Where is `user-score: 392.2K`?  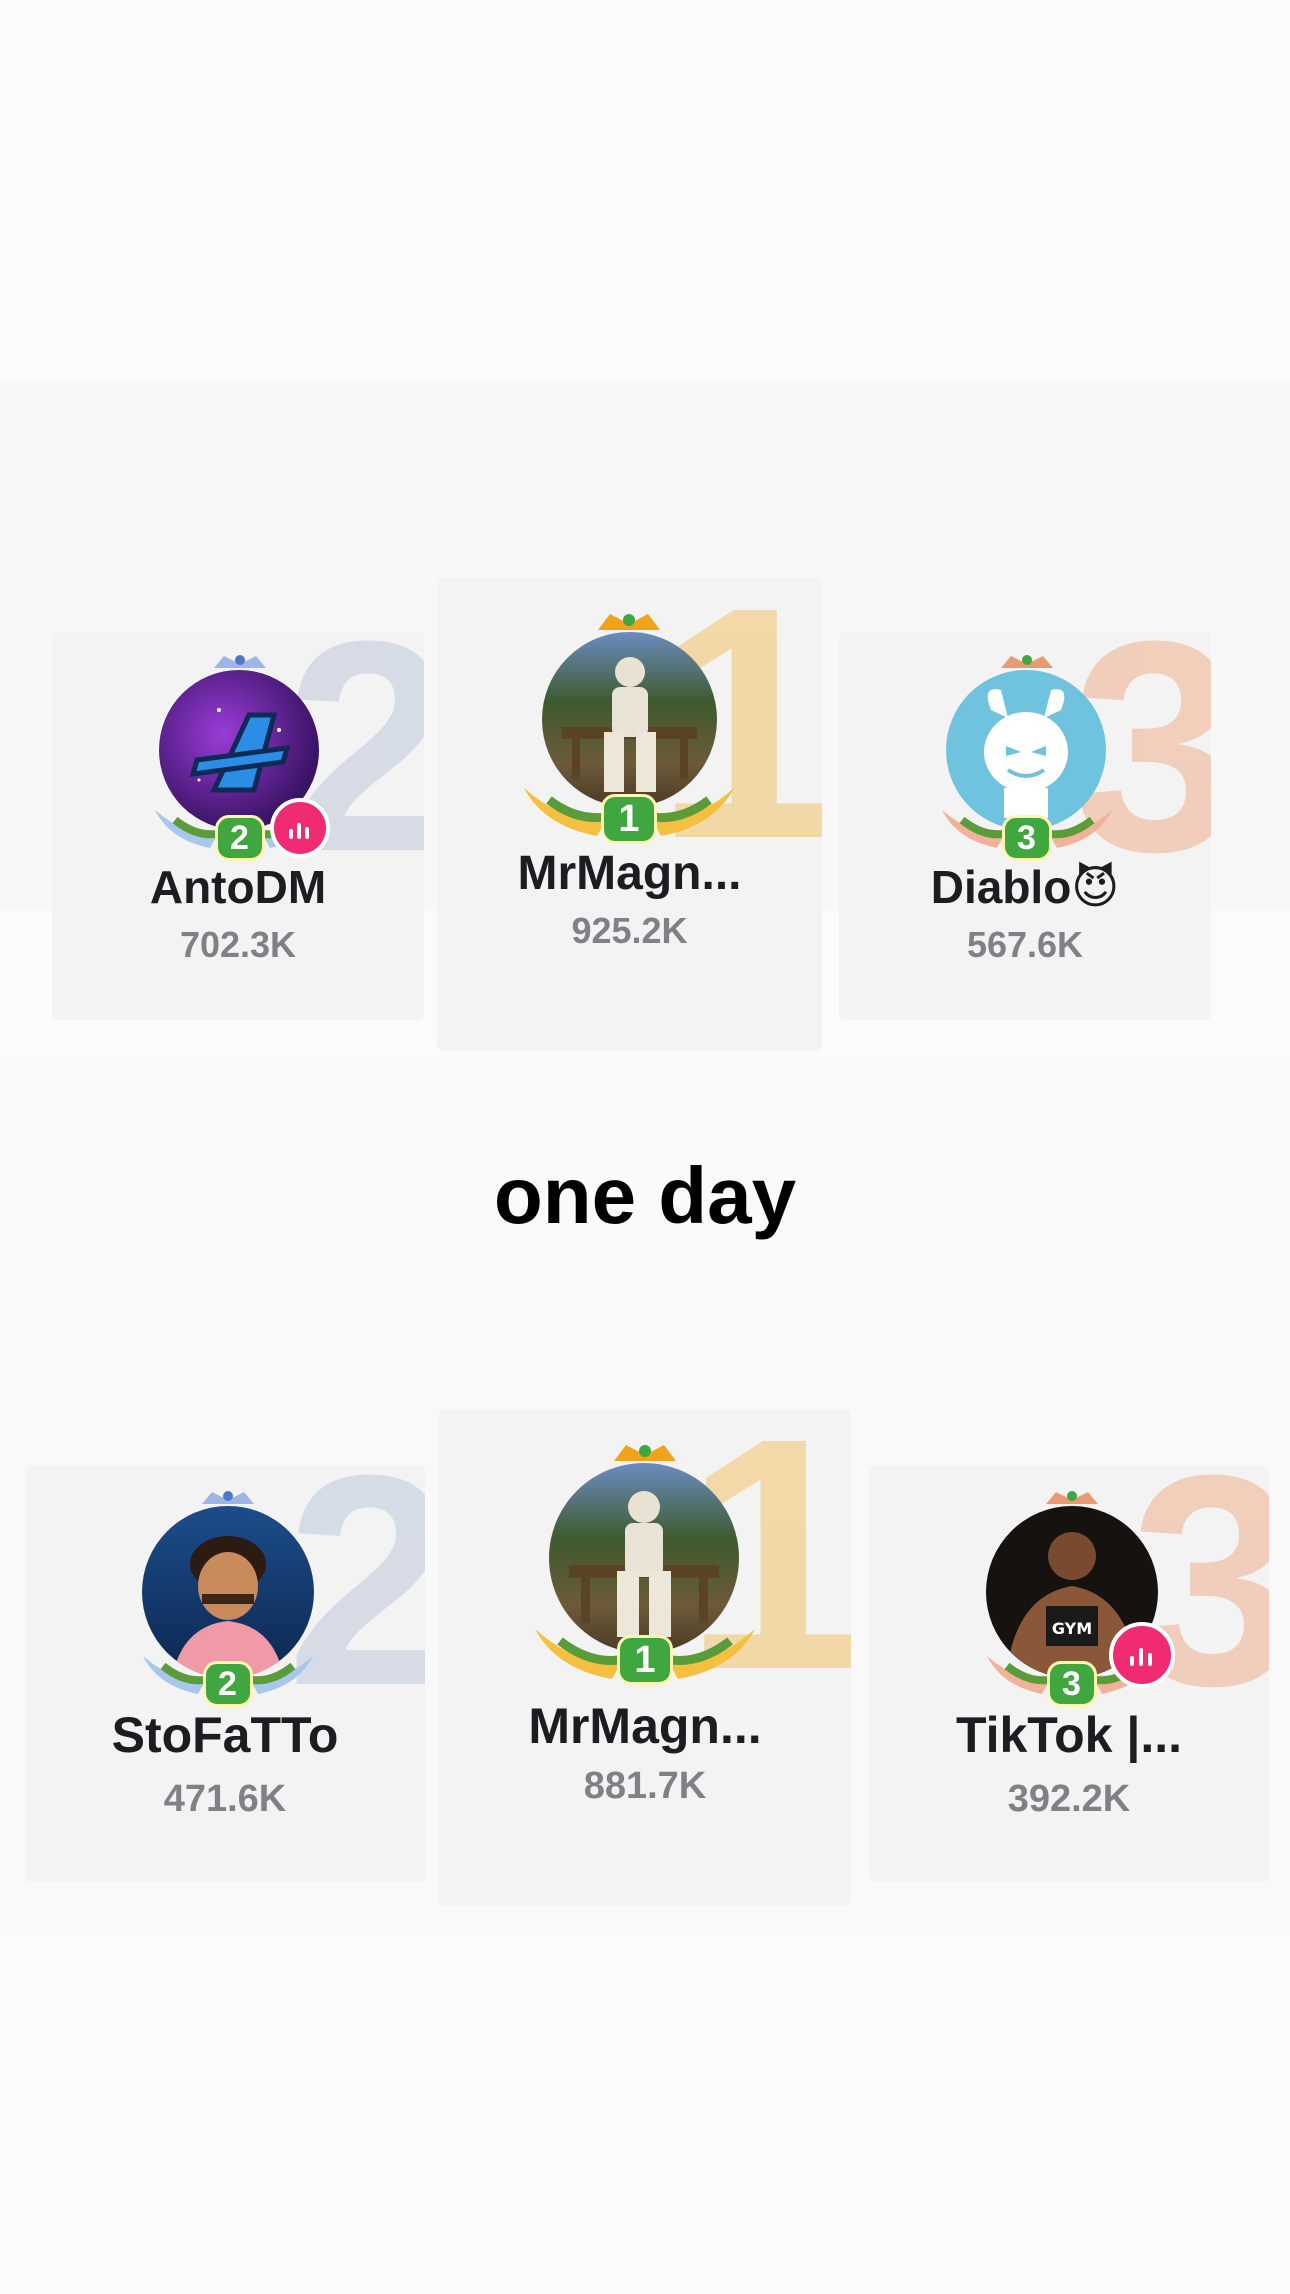 user-score: 392.2K is located at coordinates (1069, 1799).